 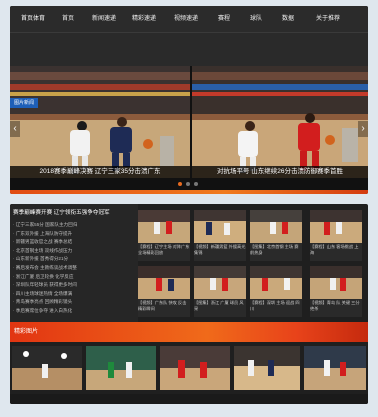 I want to click on thumb-title: 【赛程】深圳 主场 迎战 四川, so click(x=275, y=305).